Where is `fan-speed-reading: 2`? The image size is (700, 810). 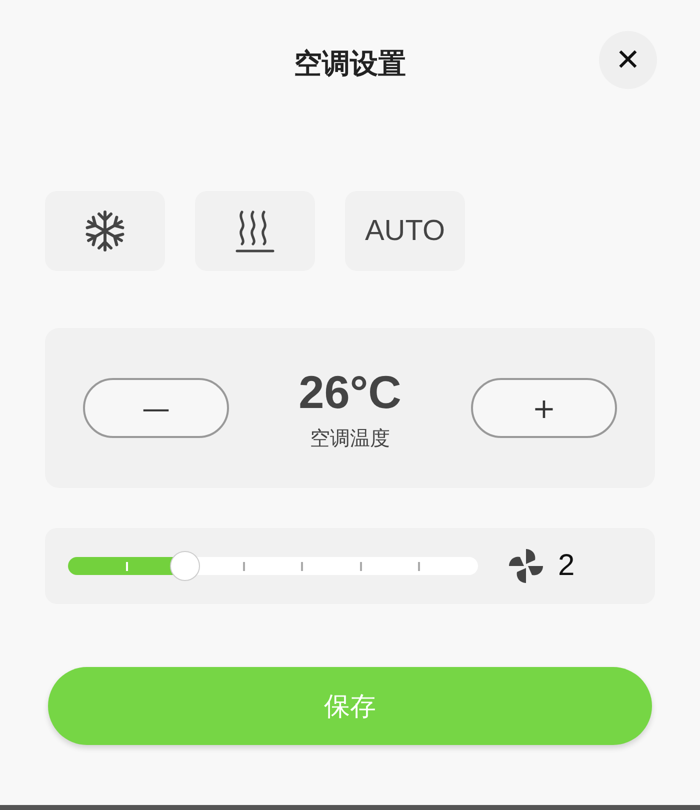 fan-speed-reading: 2 is located at coordinates (566, 566).